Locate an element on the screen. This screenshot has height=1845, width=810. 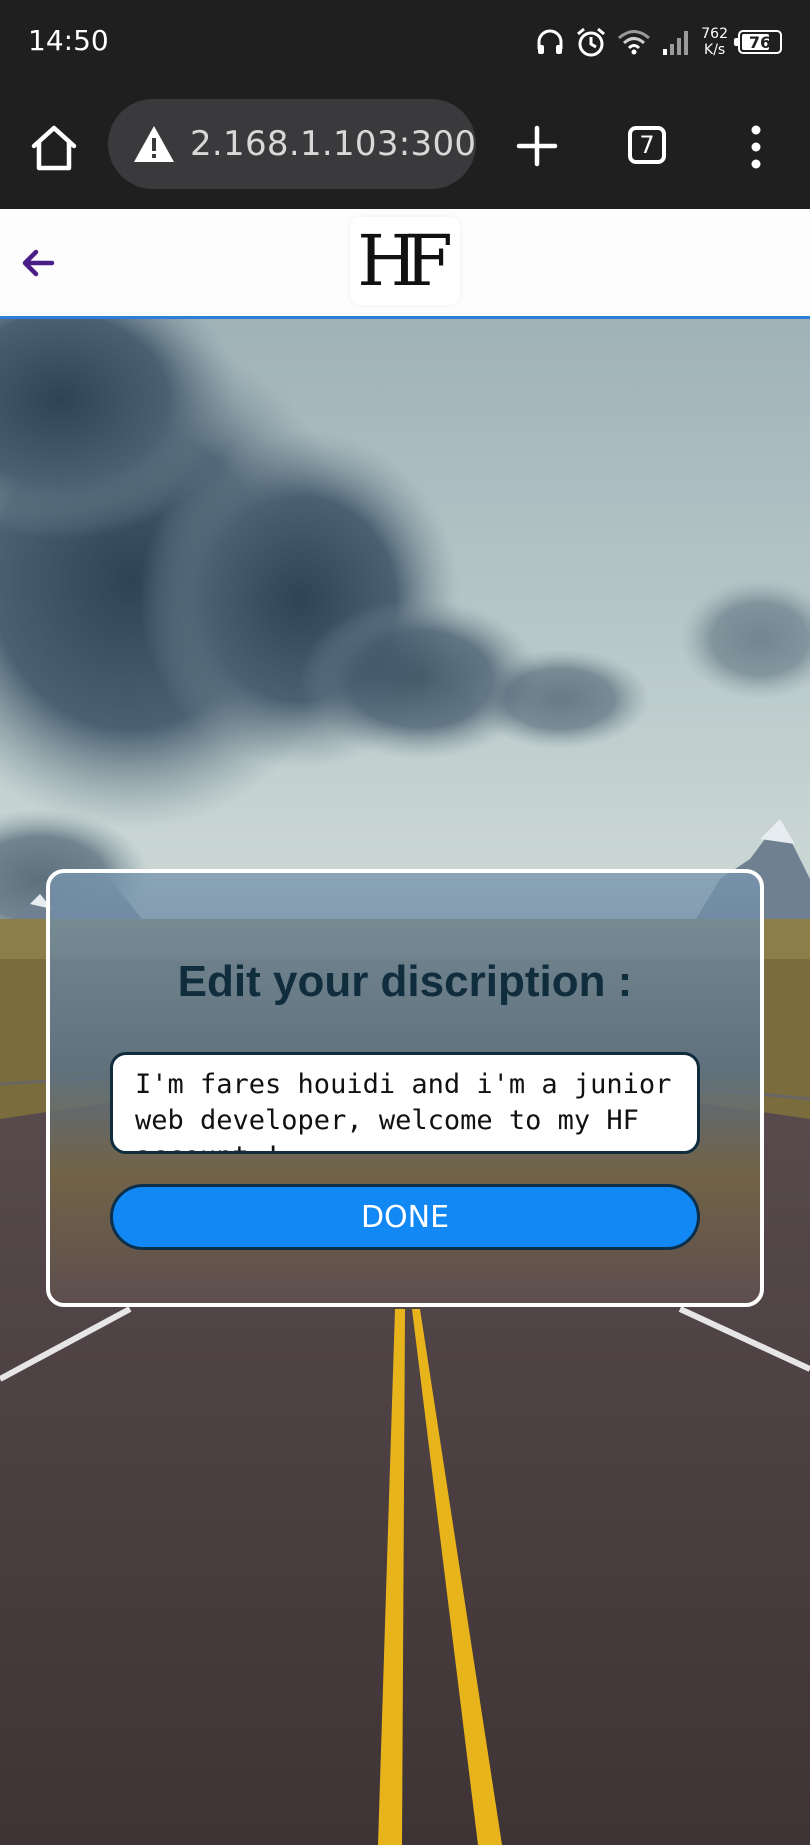
address-bar: 2.168.1.103:3000 is located at coordinates (292, 144).